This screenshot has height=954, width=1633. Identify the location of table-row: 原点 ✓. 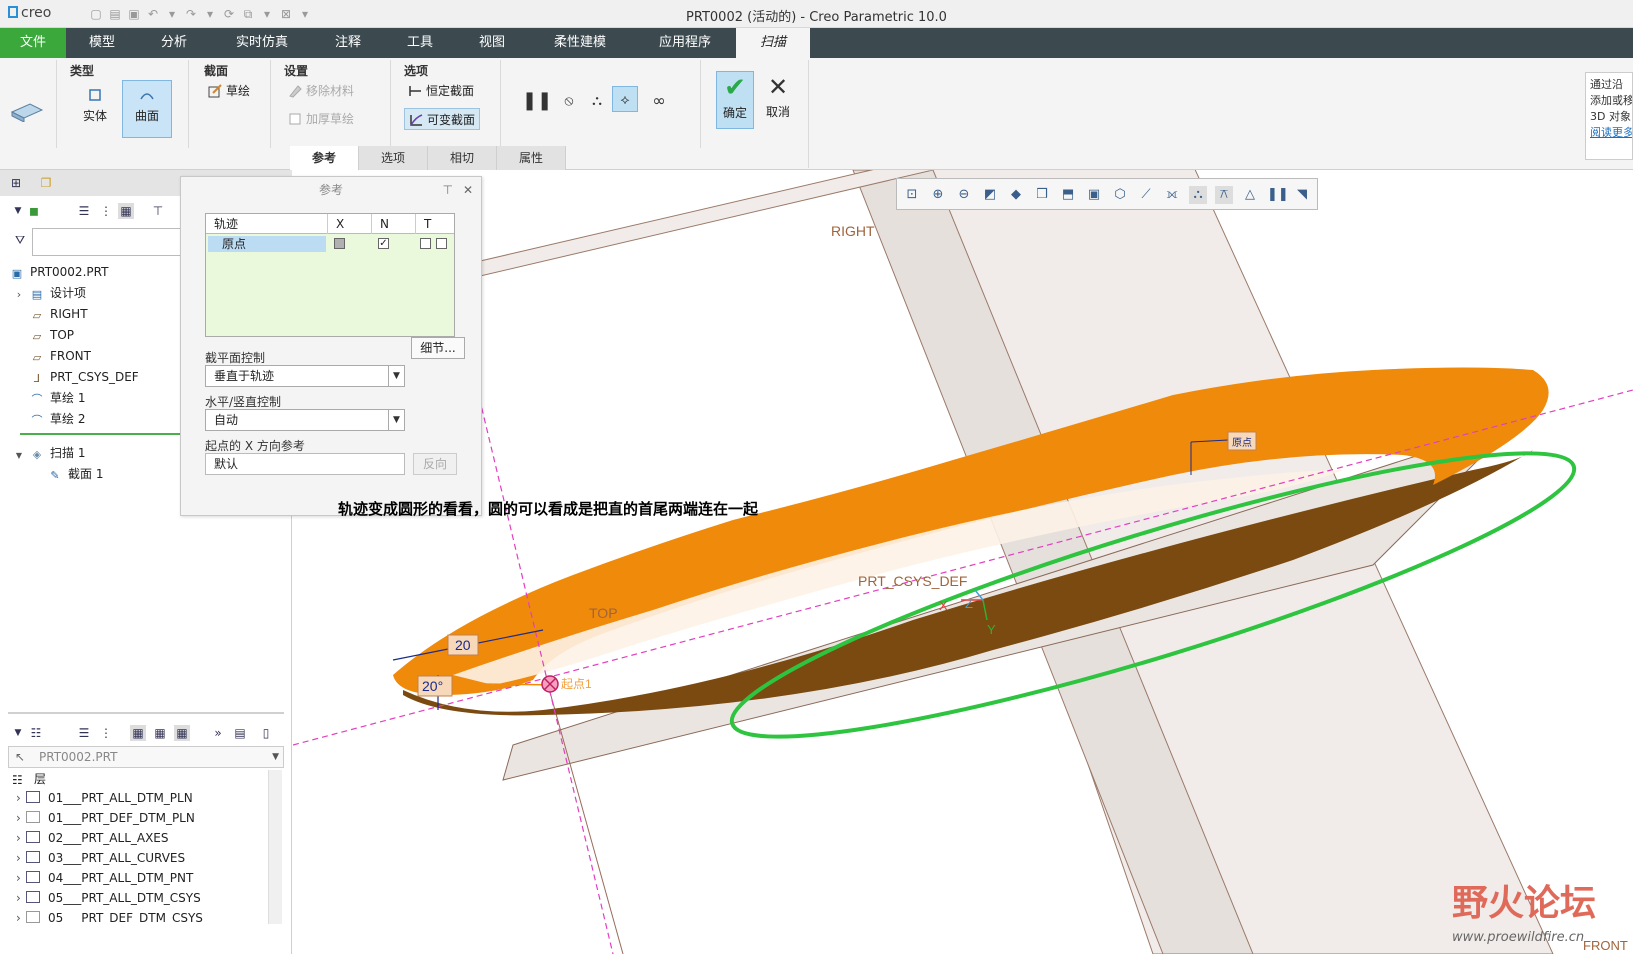
(330, 244).